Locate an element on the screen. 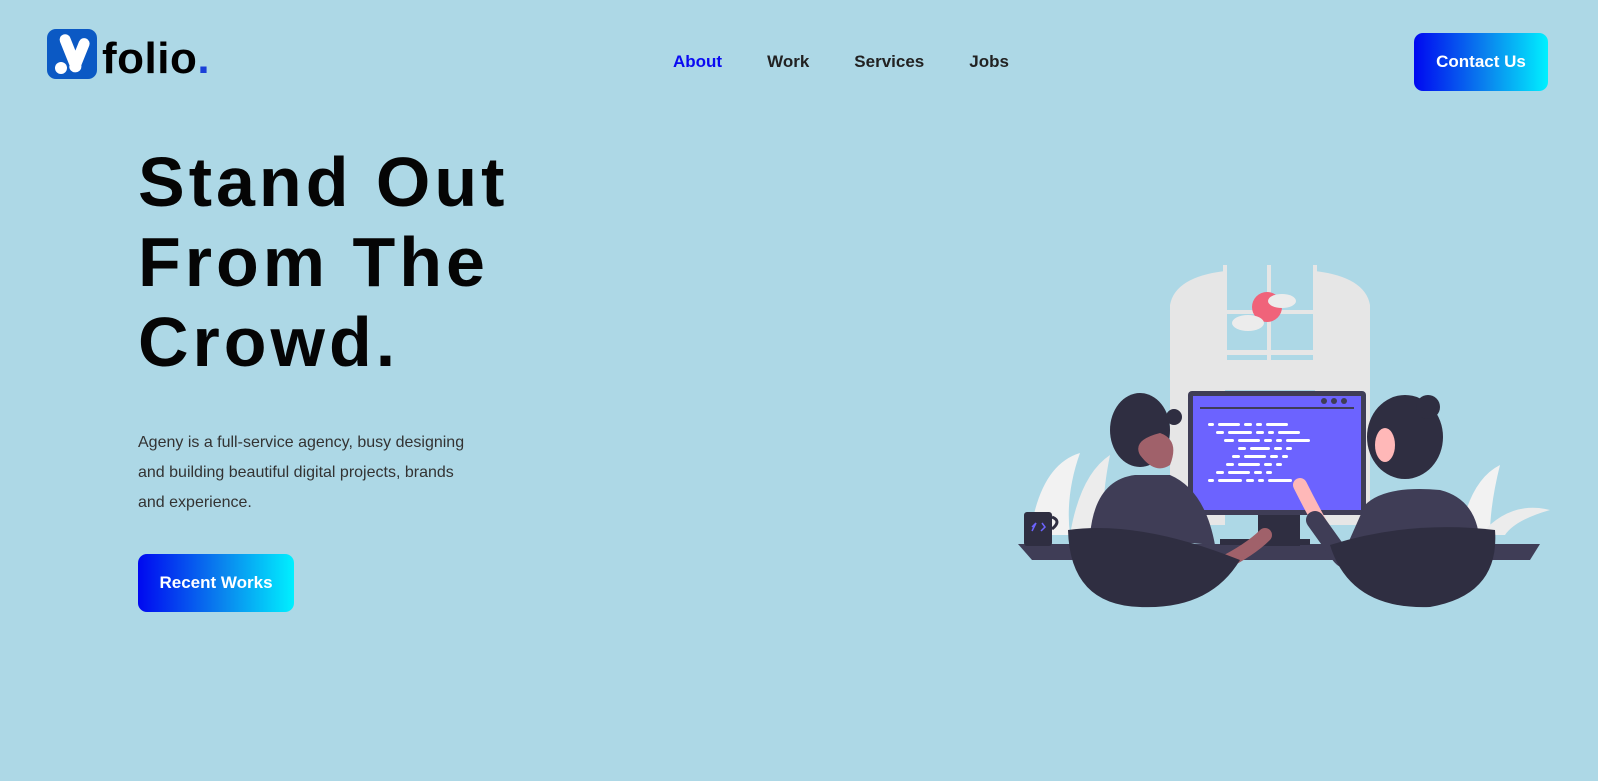 The width and height of the screenshot is (1598, 781). recent-works-button: Recent Works is located at coordinates (216, 583).